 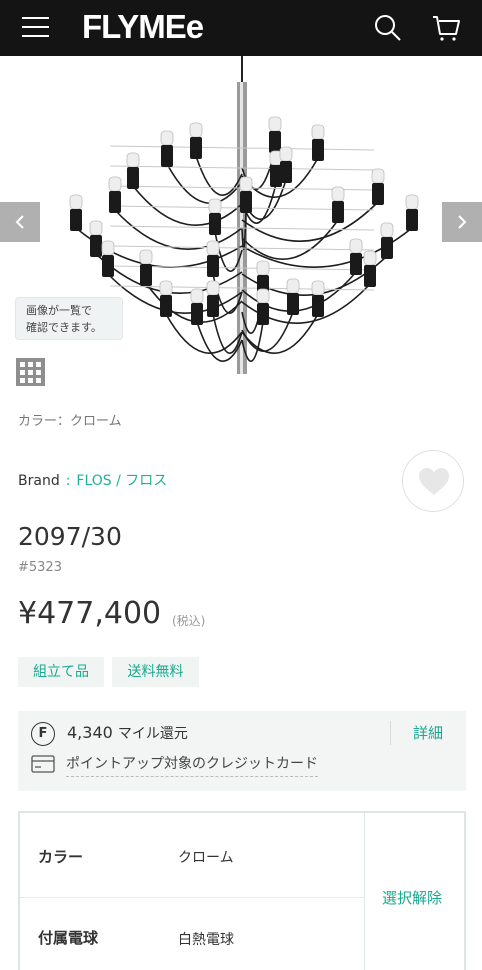 What do you see at coordinates (388, 28) in the screenshot?
I see `search-icon` at bounding box center [388, 28].